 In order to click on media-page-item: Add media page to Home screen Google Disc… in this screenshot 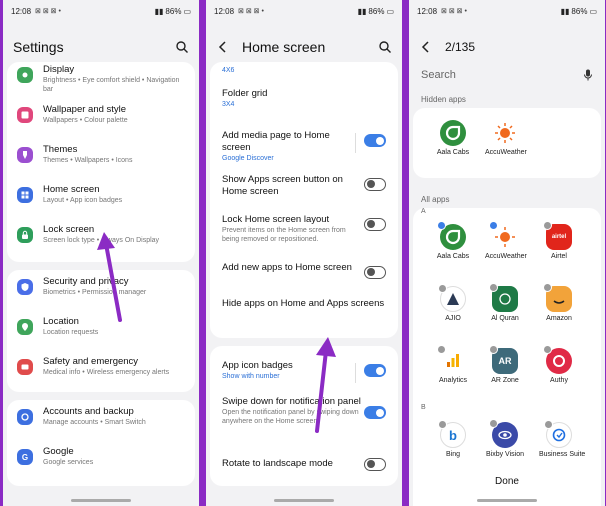, I will do `click(304, 141)`.